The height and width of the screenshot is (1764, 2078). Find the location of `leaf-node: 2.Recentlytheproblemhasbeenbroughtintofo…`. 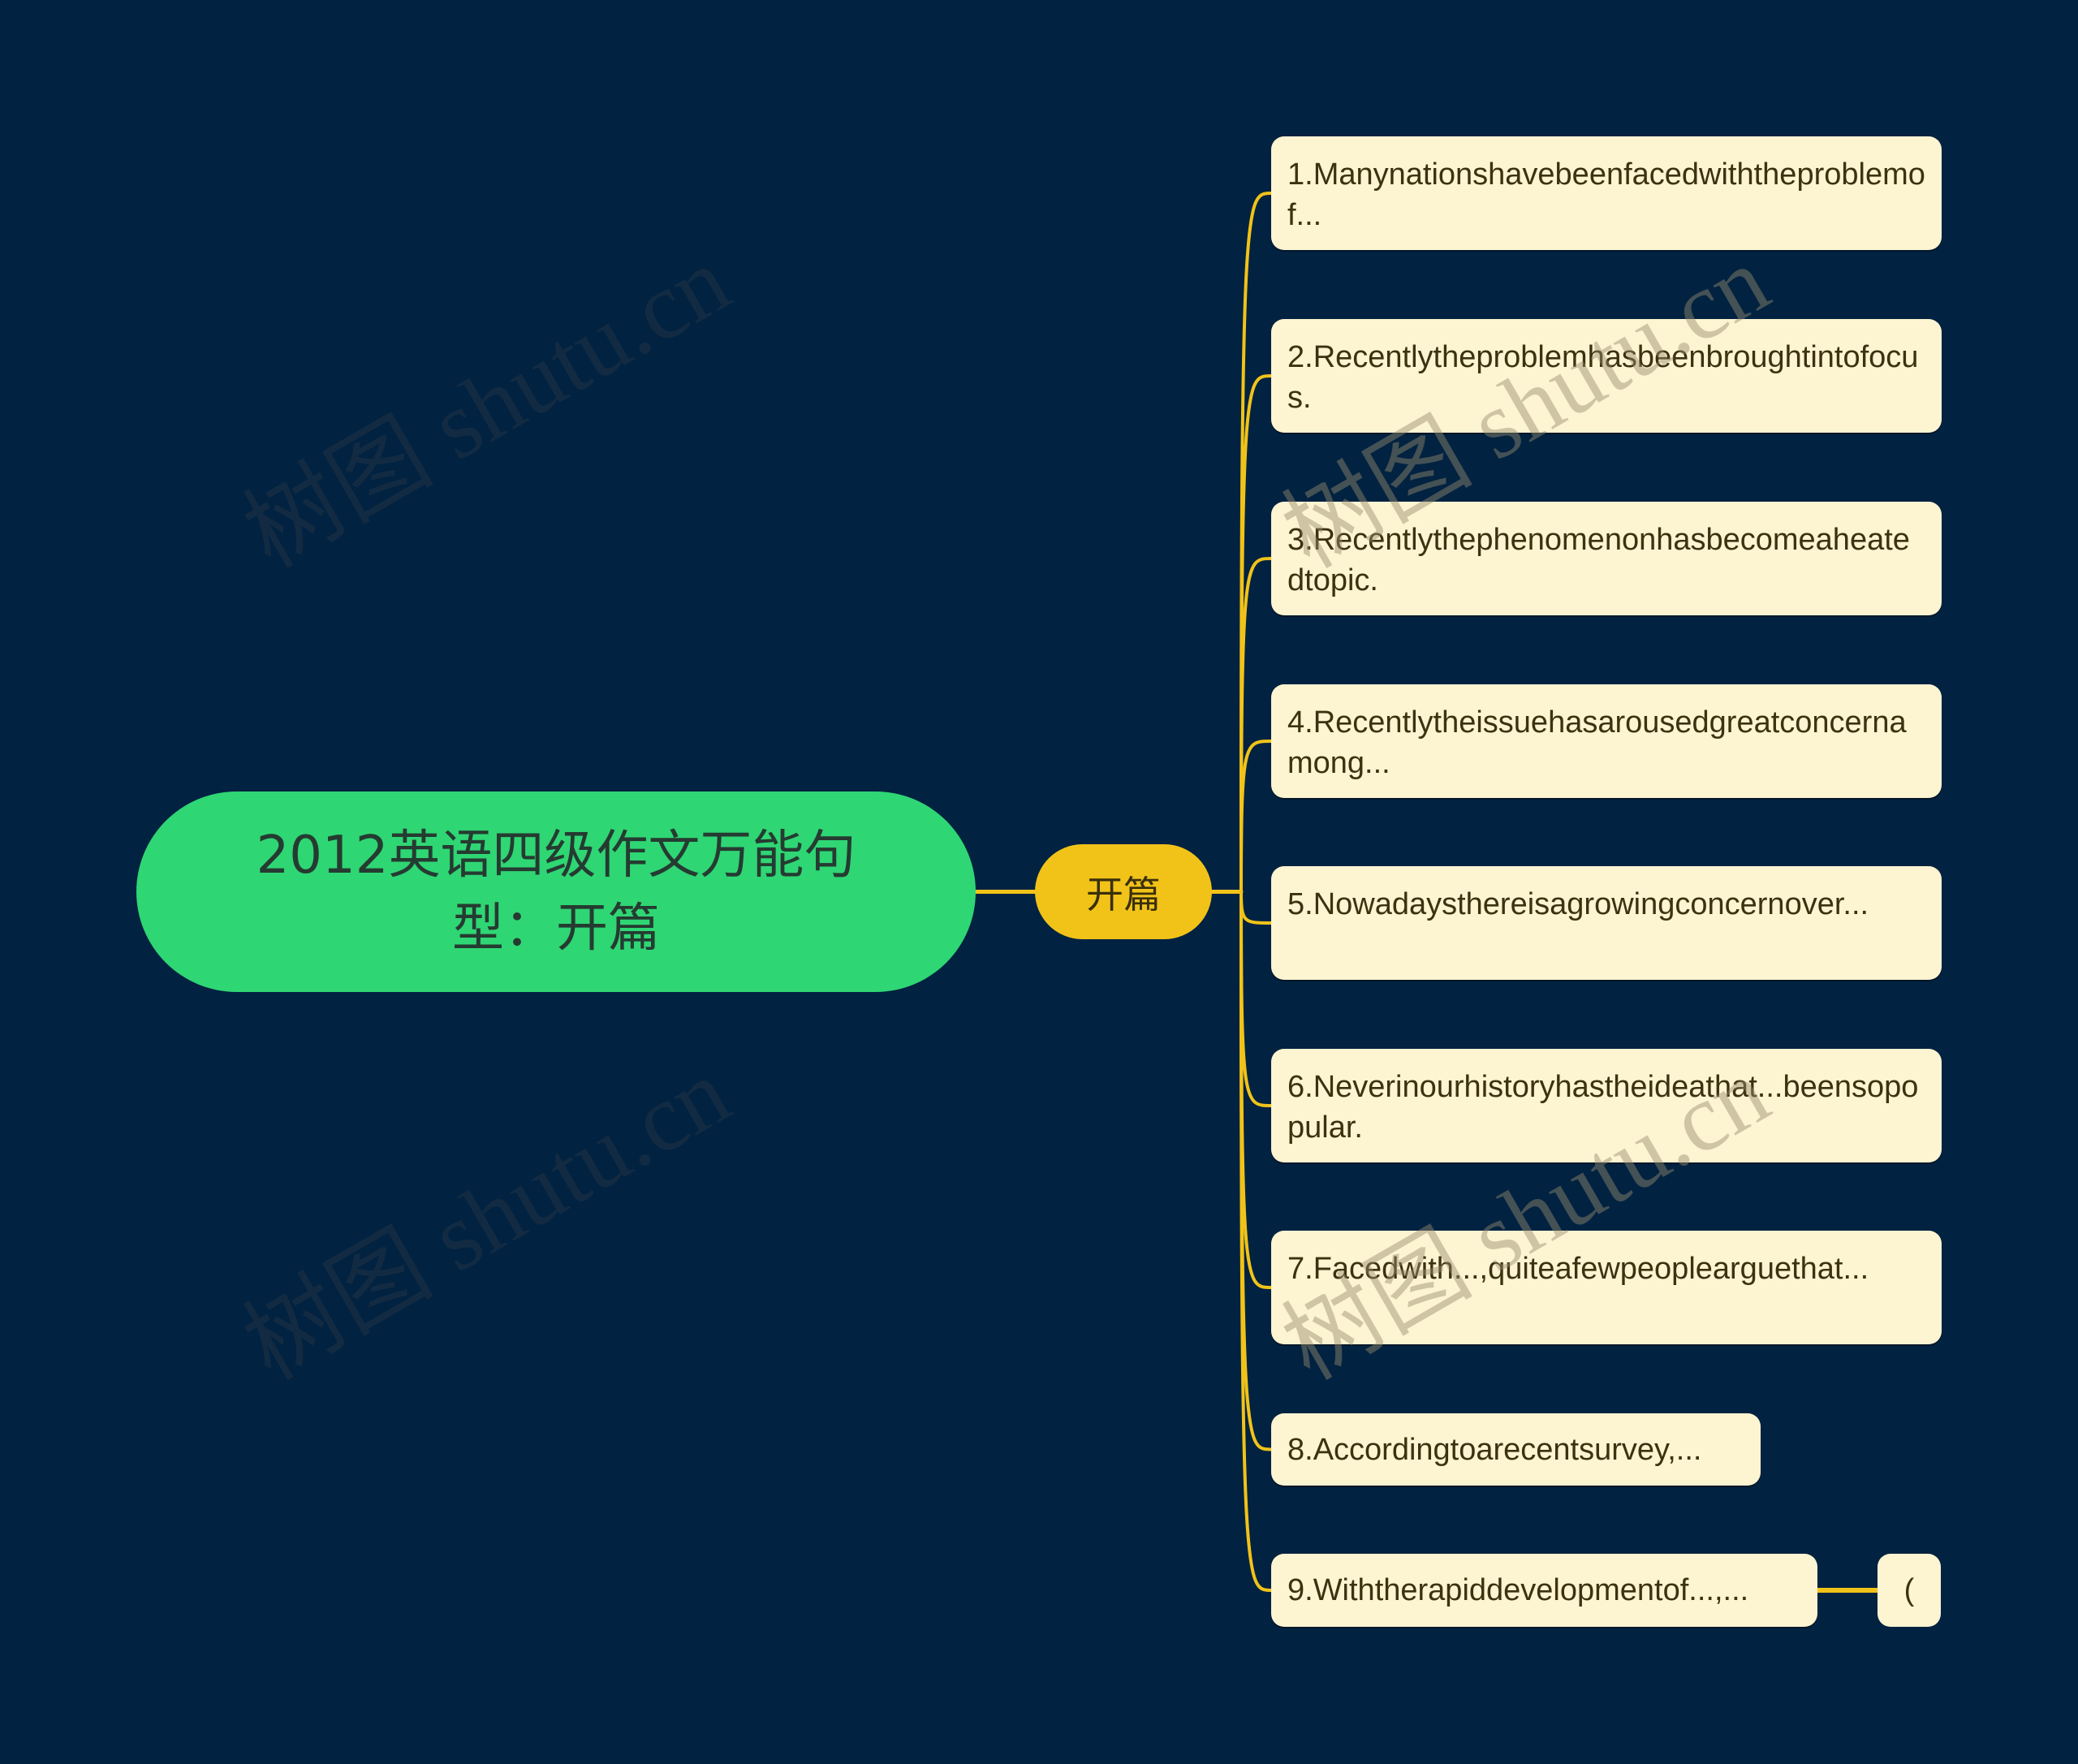

leaf-node: 2.Recentlytheproblemhasbeenbroughtintofo… is located at coordinates (1606, 376).